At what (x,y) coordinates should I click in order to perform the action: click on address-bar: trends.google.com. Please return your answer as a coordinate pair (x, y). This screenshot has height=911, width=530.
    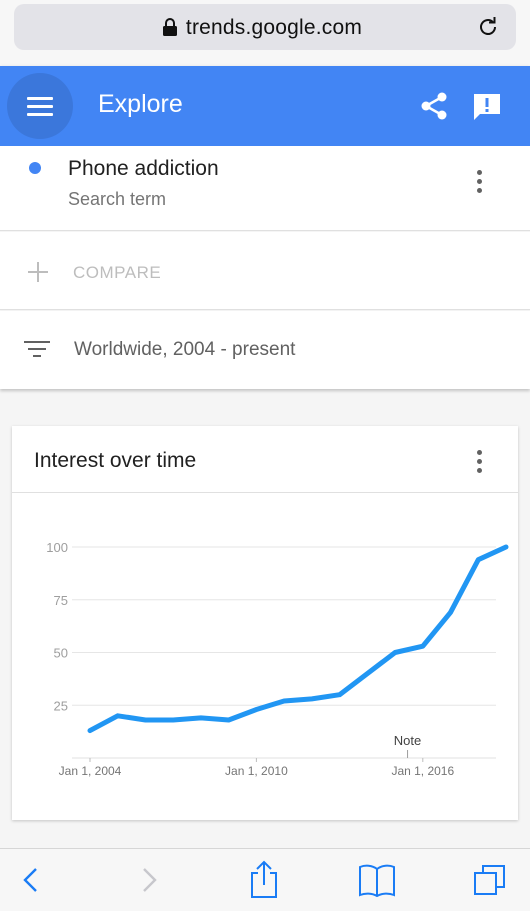
    Looking at the image, I should click on (265, 27).